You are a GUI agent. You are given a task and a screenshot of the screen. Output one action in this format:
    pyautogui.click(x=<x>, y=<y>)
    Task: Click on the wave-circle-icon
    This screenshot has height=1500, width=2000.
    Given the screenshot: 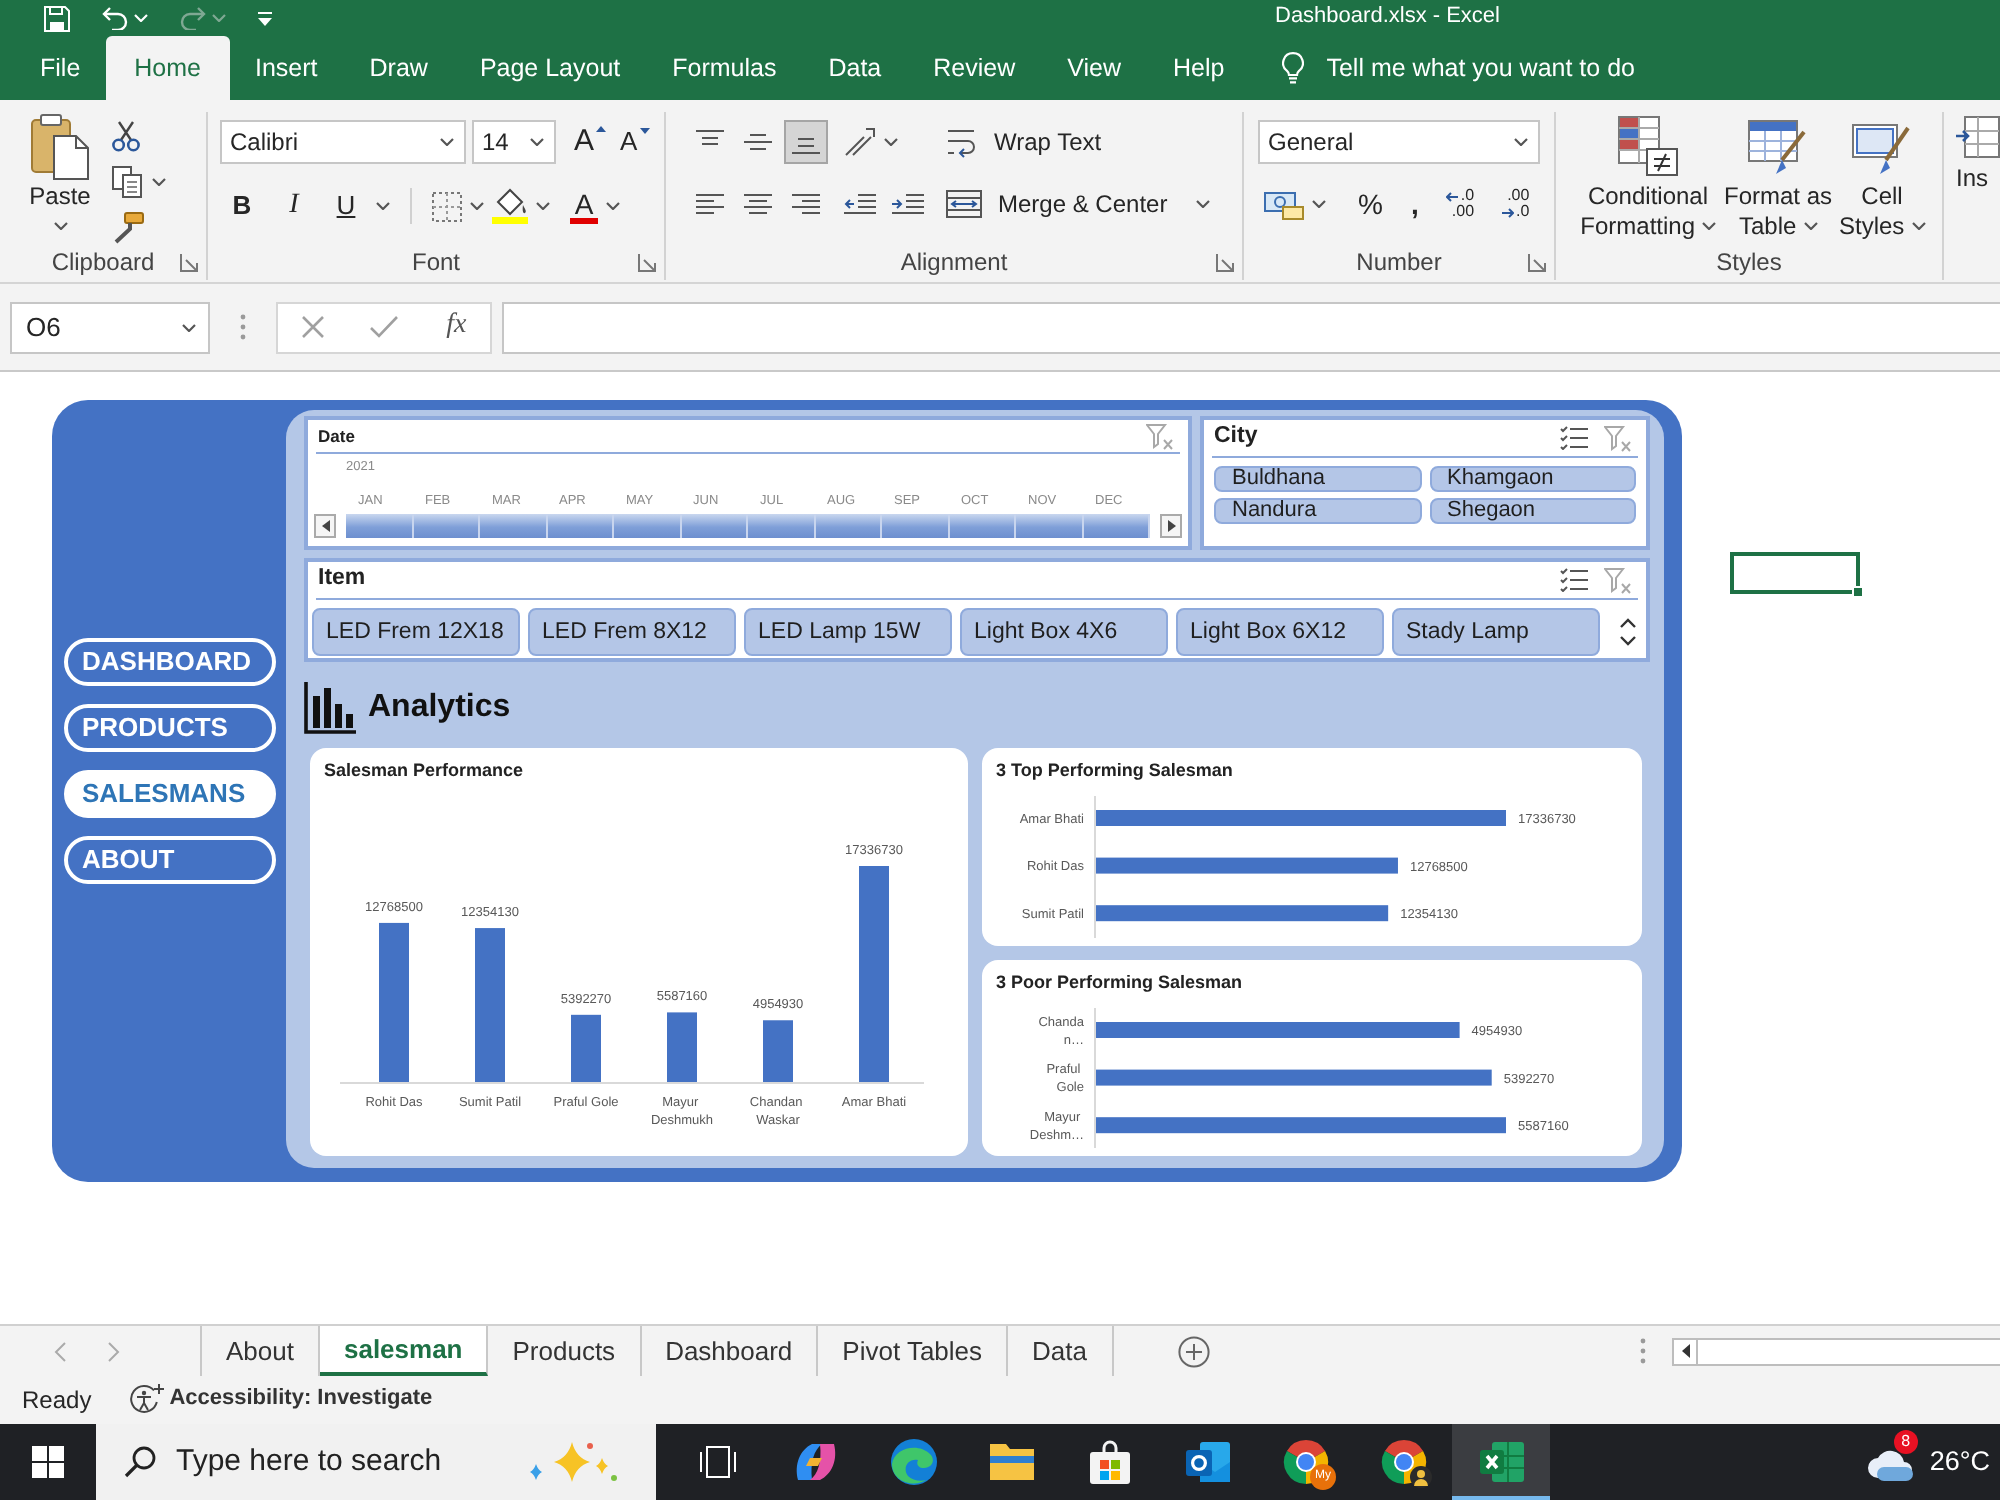 What is the action you would take?
    pyautogui.click(x=913, y=1462)
    